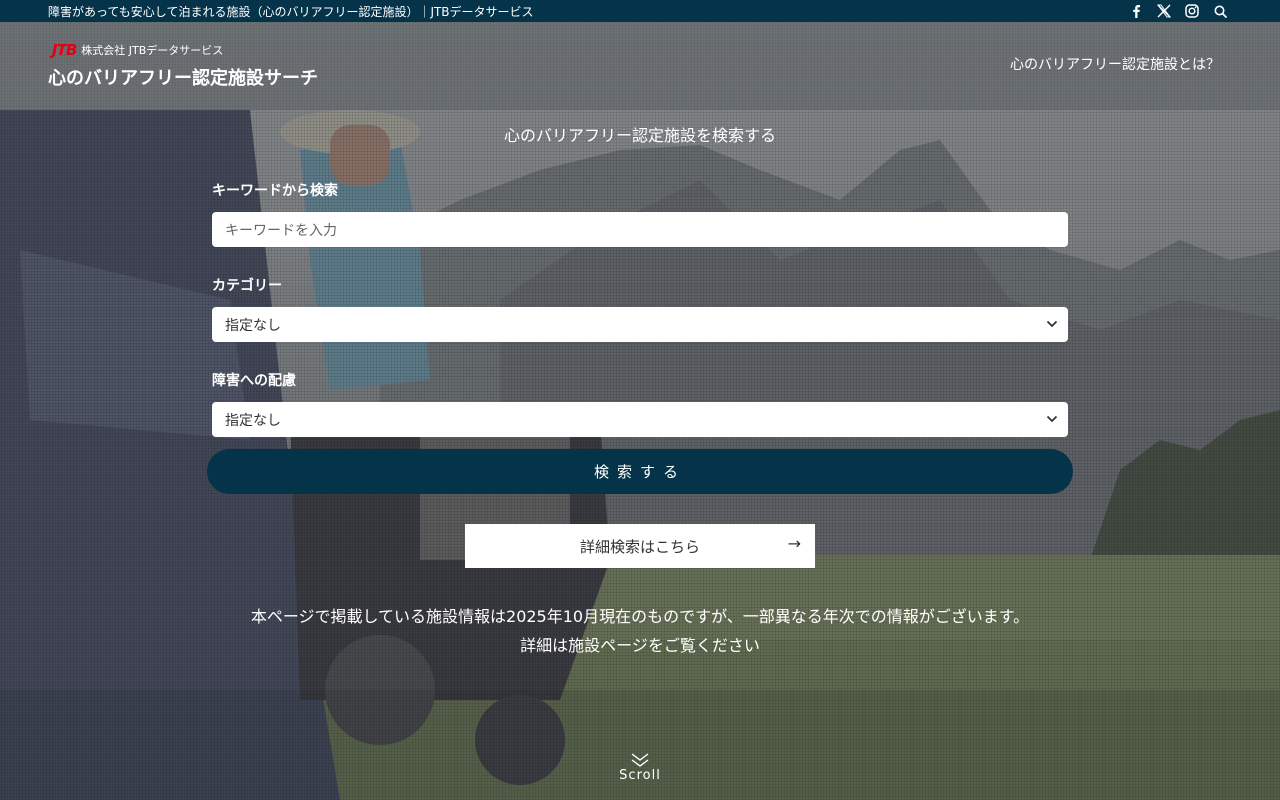  What do you see at coordinates (640, 645) in the screenshot?
I see `notice-line-2: 詳細は施設ページをご覧ください` at bounding box center [640, 645].